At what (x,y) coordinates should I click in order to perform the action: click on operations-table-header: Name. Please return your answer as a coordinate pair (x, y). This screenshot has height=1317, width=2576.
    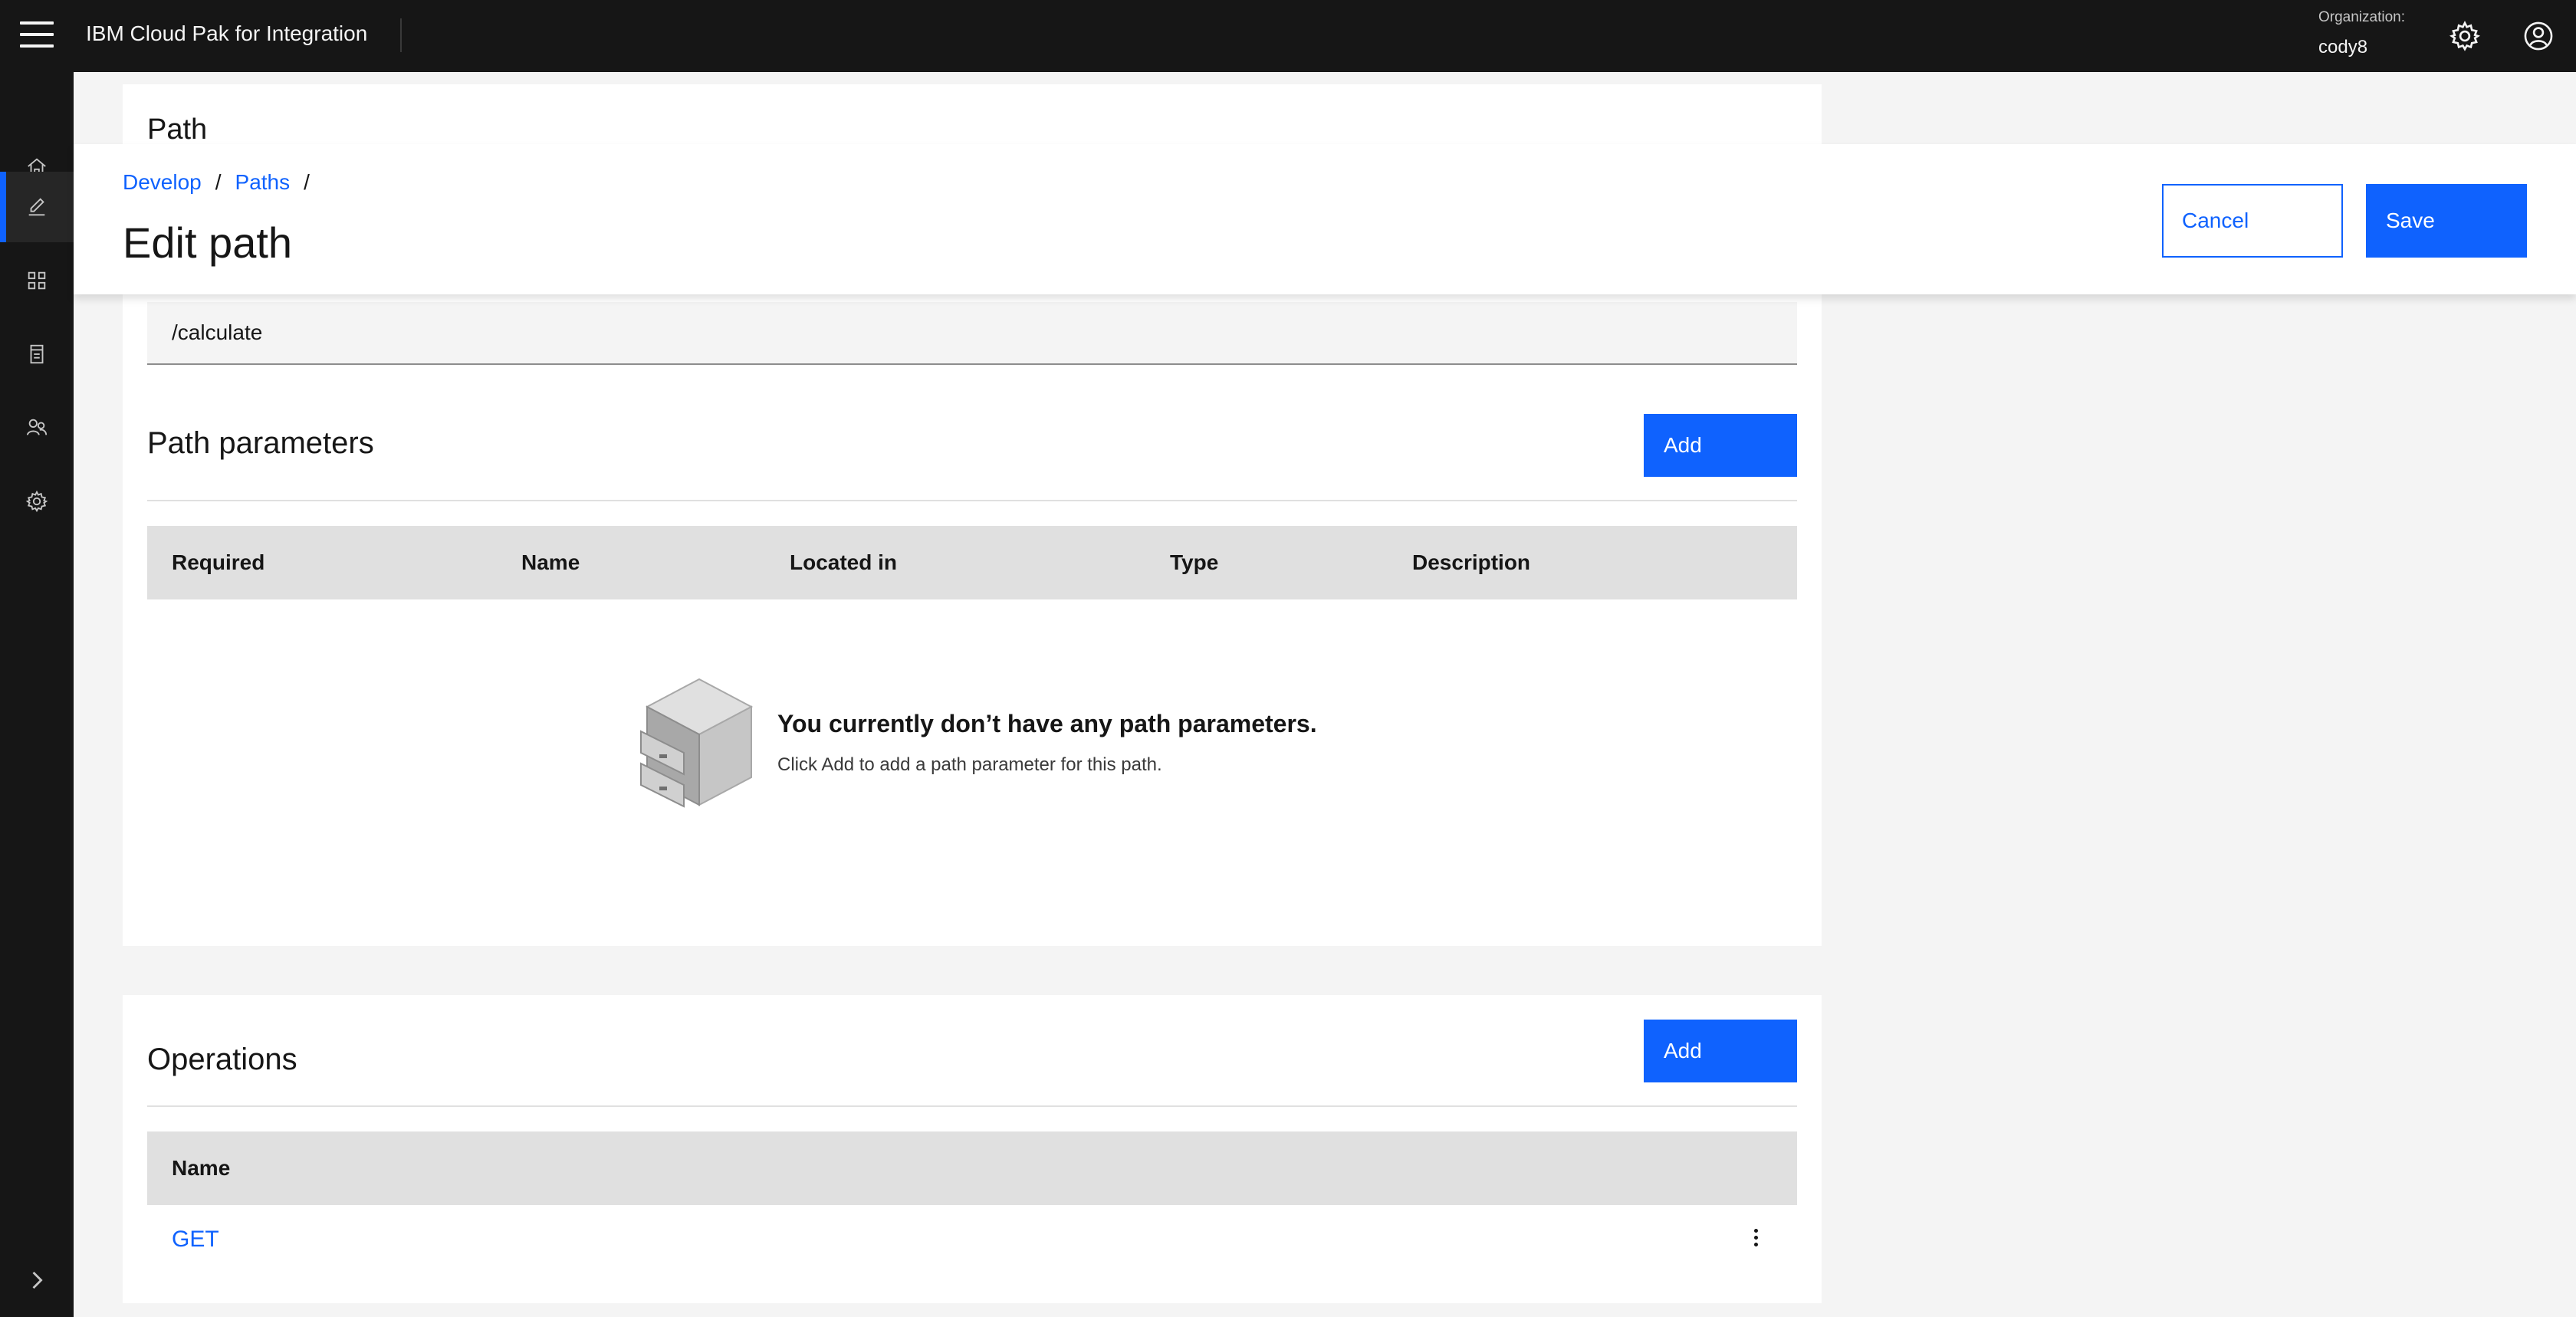
    Looking at the image, I should click on (972, 1168).